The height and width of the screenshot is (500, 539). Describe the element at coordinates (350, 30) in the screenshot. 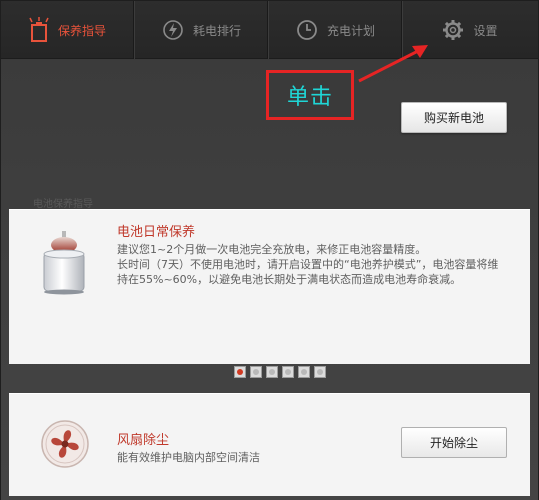

I see `tab-label: 充电计划` at that location.